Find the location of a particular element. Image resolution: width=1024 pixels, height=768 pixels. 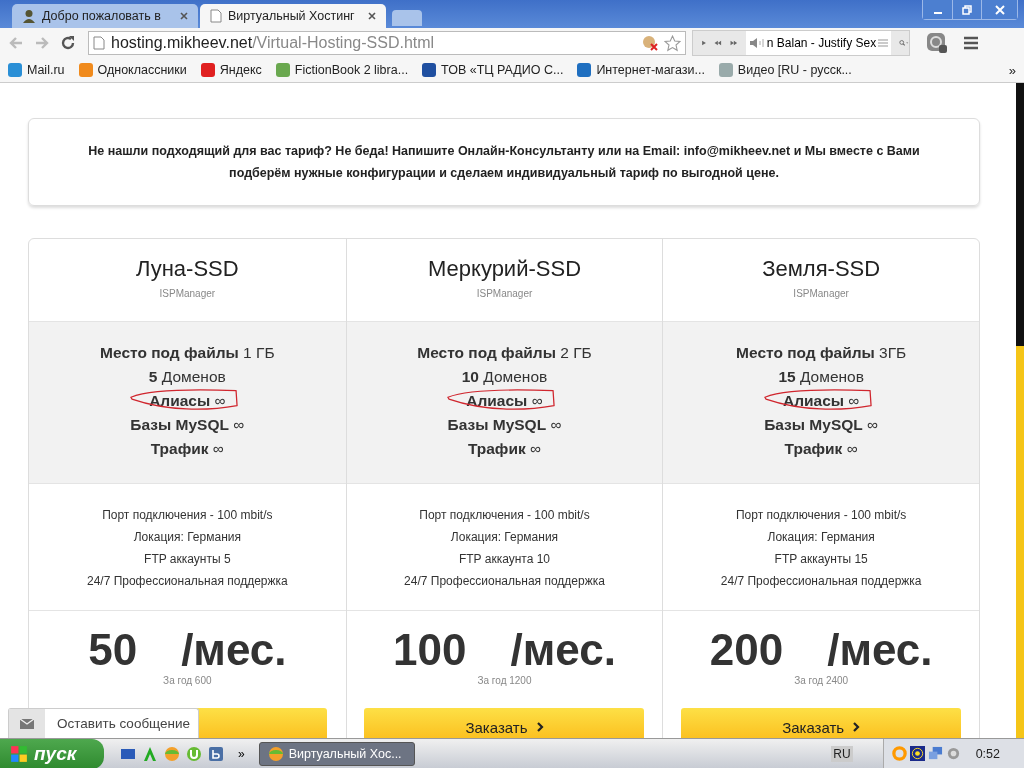

windows-logo-icon is located at coordinates (19, 753).